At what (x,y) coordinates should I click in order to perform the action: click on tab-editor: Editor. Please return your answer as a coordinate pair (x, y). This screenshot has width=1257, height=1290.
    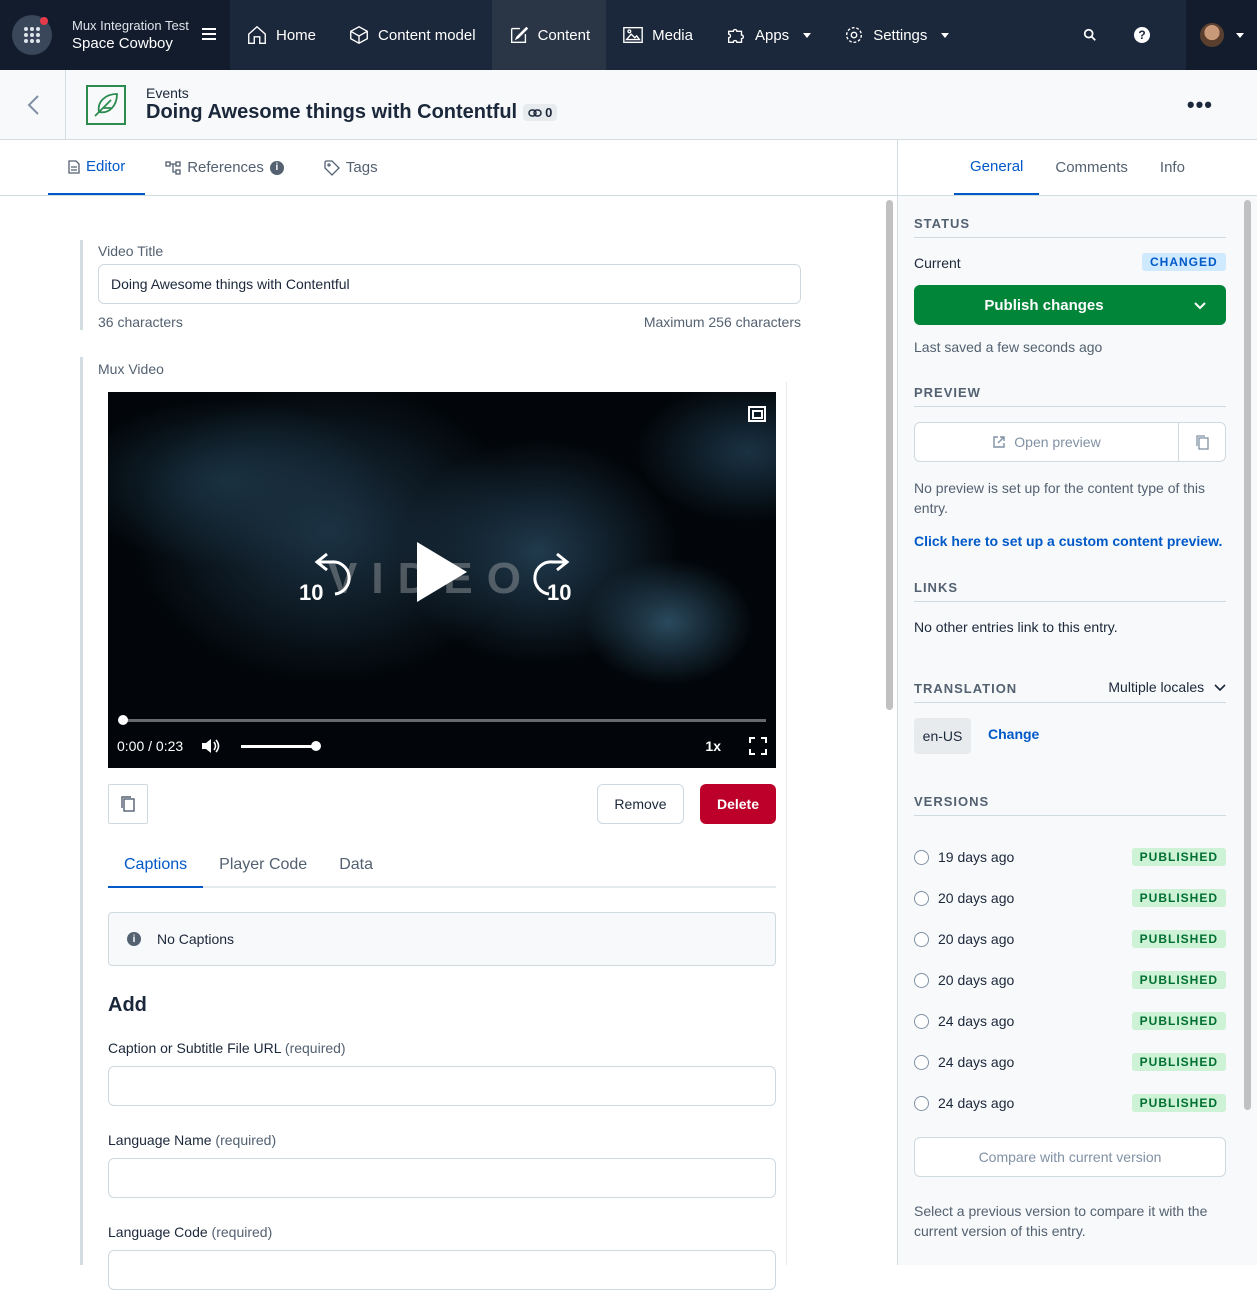
    Looking at the image, I should click on (97, 167).